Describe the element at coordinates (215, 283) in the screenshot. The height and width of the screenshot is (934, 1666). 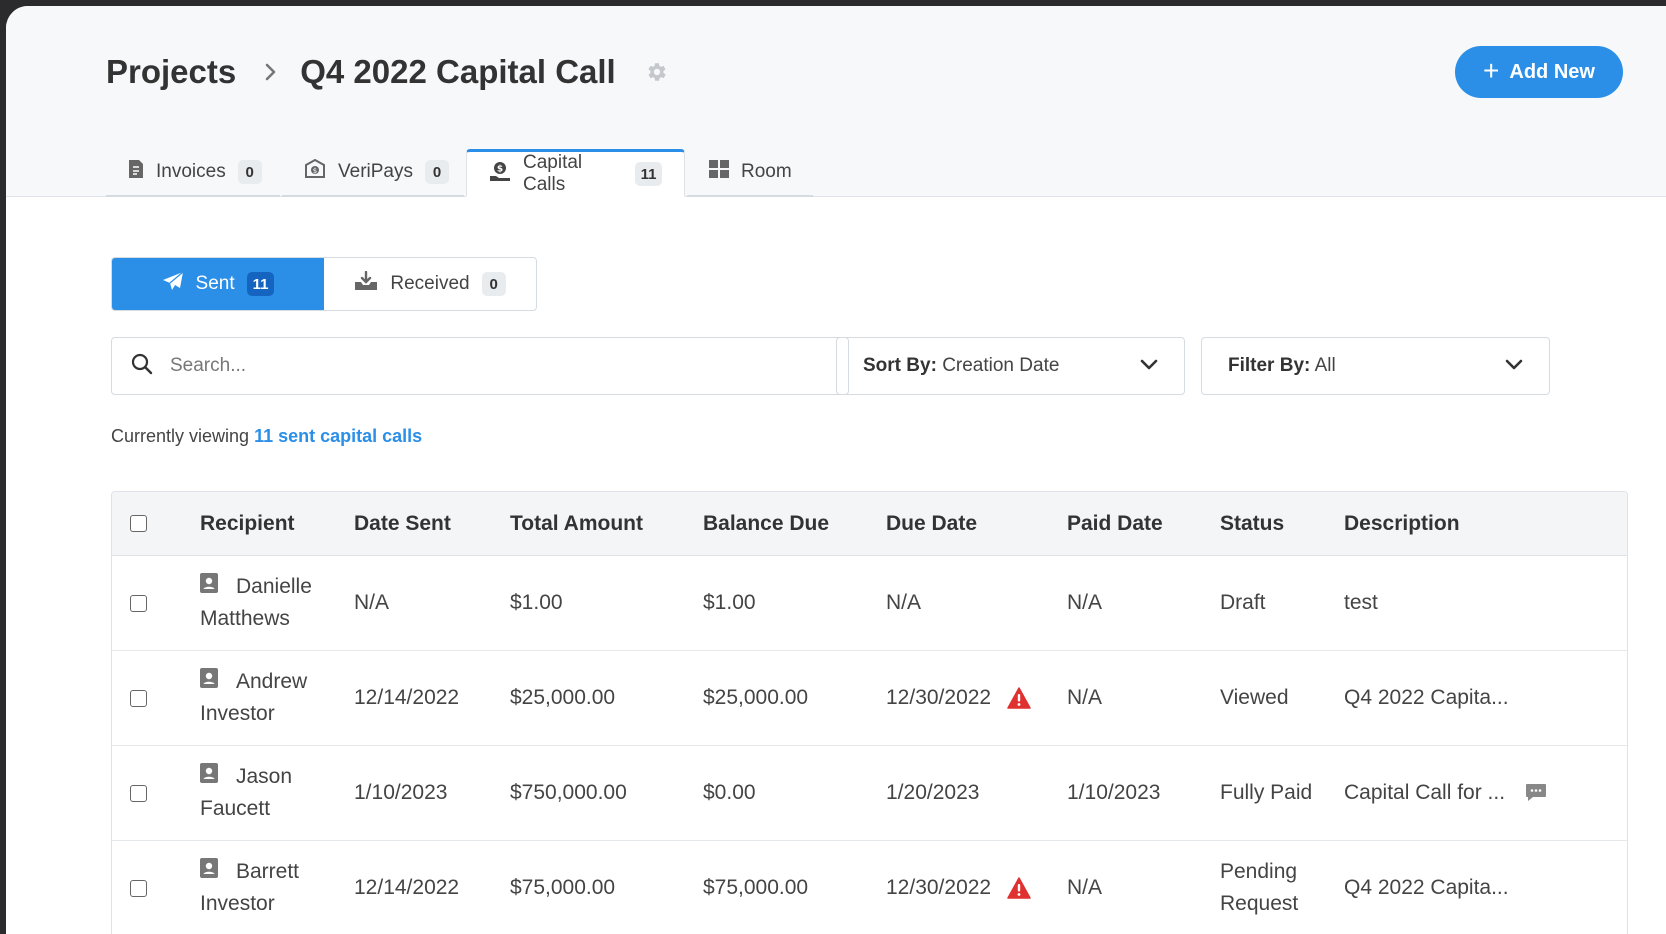
I see `sent-label: Sent` at that location.